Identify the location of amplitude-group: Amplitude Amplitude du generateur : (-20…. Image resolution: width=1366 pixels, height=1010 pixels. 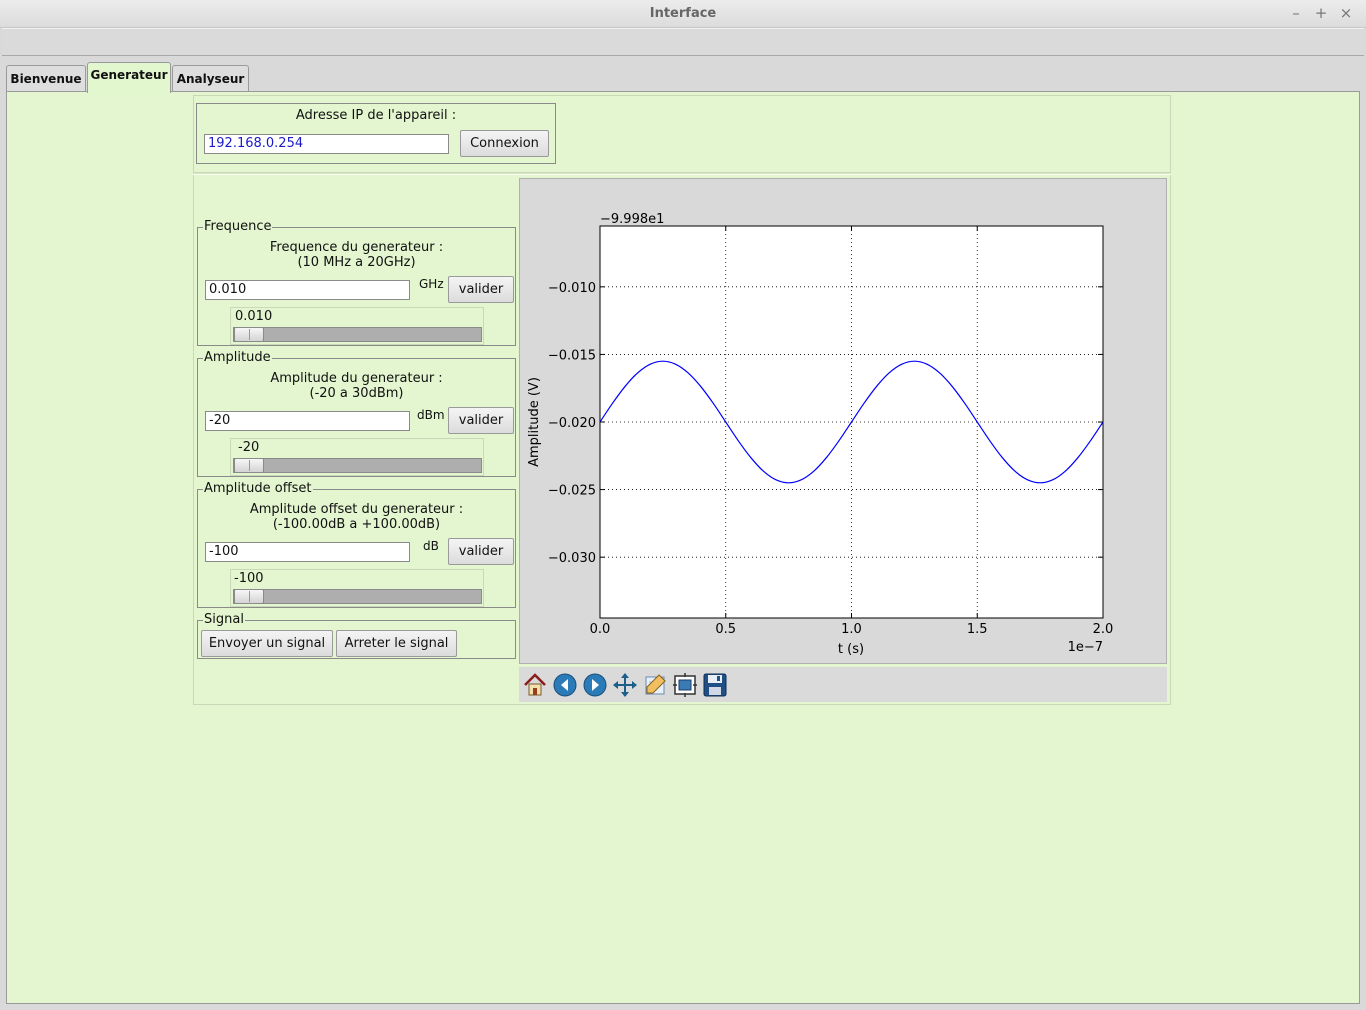
(356, 413).